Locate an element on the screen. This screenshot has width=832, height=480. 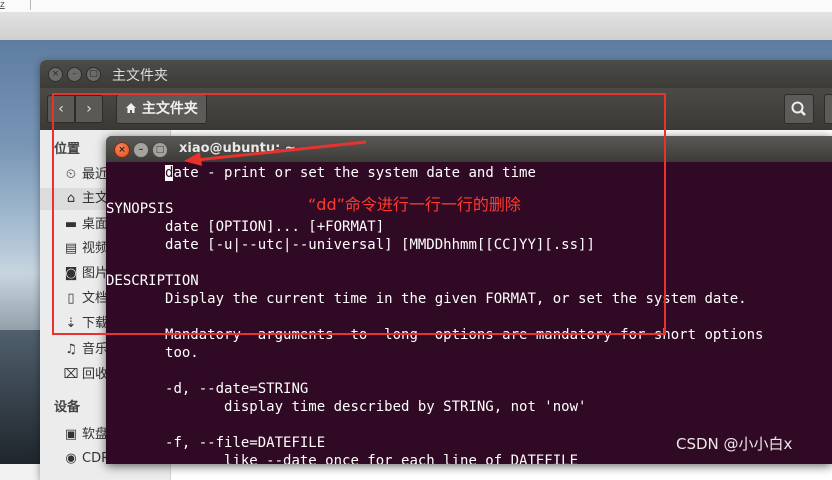
view-menu-button is located at coordinates (828, 109).